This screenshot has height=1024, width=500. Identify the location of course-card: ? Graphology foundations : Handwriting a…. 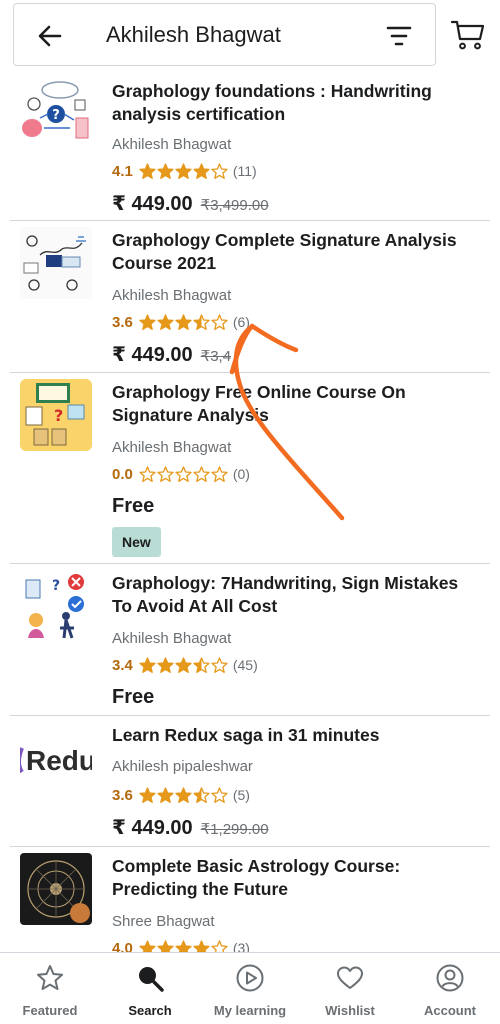
(250, 146).